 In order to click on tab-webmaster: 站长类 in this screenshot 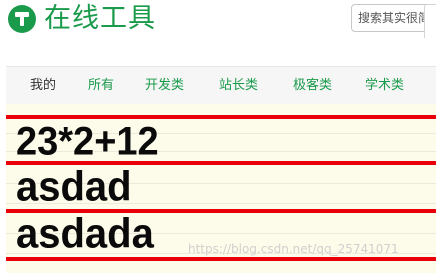, I will do `click(238, 86)`.